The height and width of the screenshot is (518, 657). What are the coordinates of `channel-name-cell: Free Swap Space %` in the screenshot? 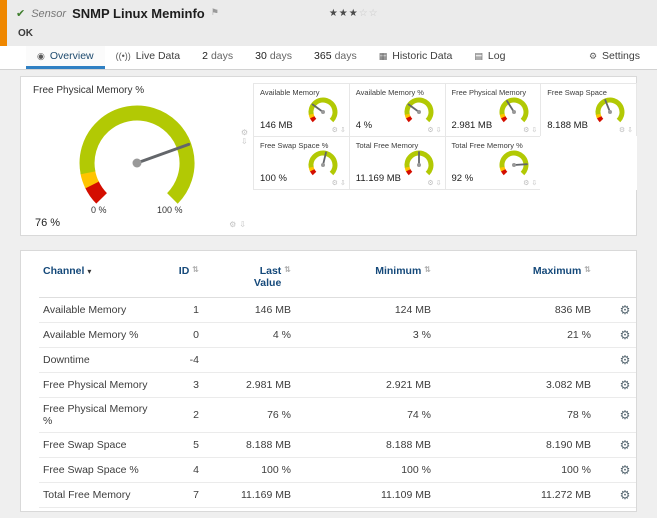 It's located at (99, 470).